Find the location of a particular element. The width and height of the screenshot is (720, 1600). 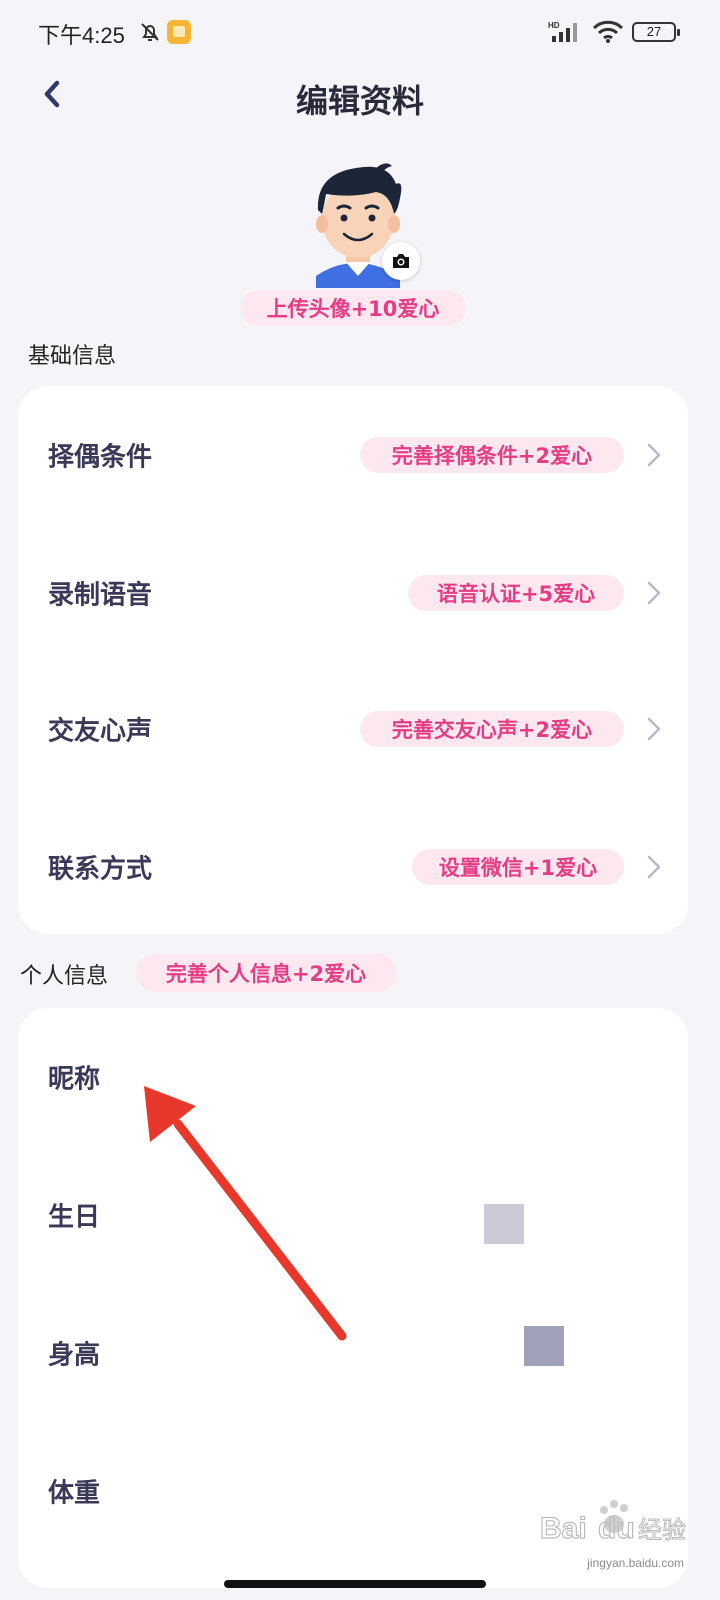

row-label: 昵称 is located at coordinates (74, 1079).